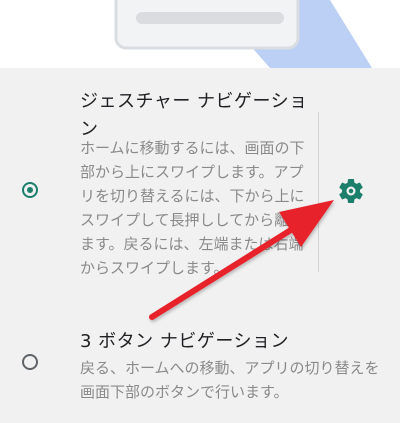 Image resolution: width=400 pixels, height=423 pixels. What do you see at coordinates (30, 362) in the screenshot?
I see `three-button-navigation-radio` at bounding box center [30, 362].